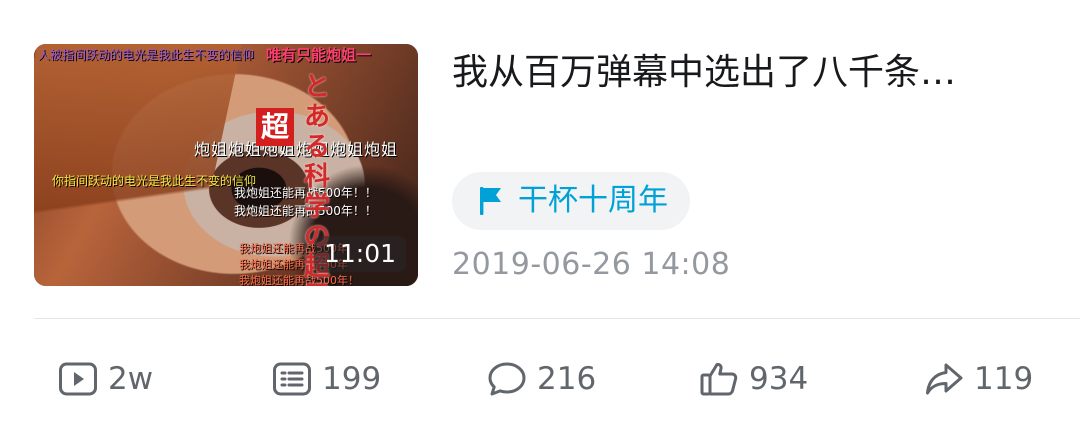  I want to click on danmaku-text: 我炮姐还能再战500年！, so click(299, 280).